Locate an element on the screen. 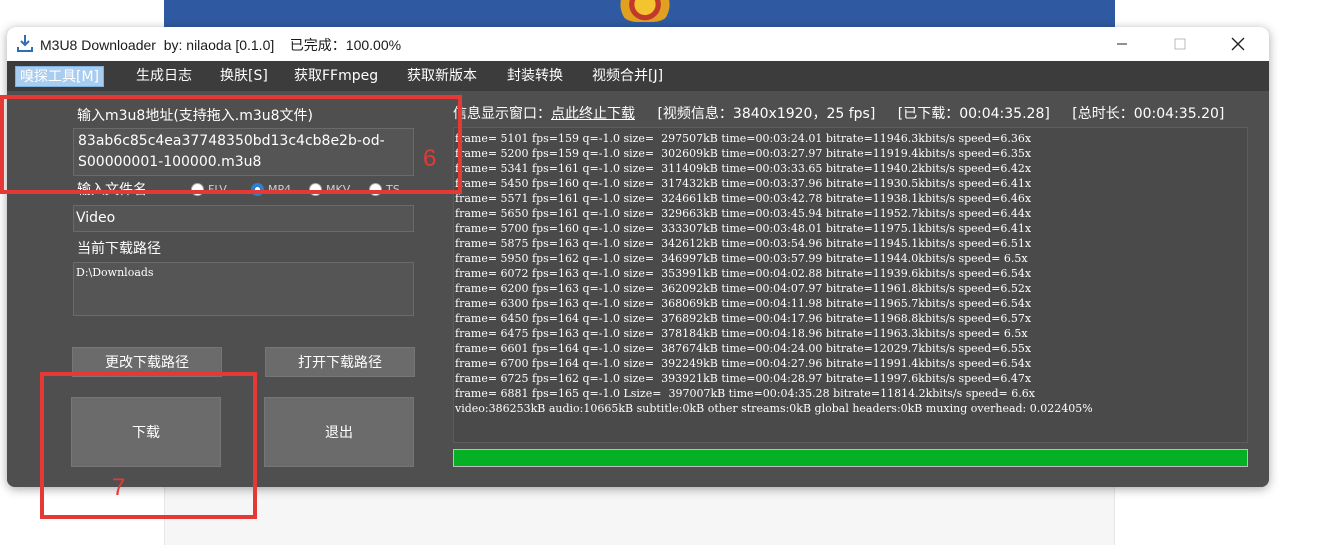 This screenshot has width=1318, height=545. total-time: [总时长：00:04:35.20] is located at coordinates (1148, 114).